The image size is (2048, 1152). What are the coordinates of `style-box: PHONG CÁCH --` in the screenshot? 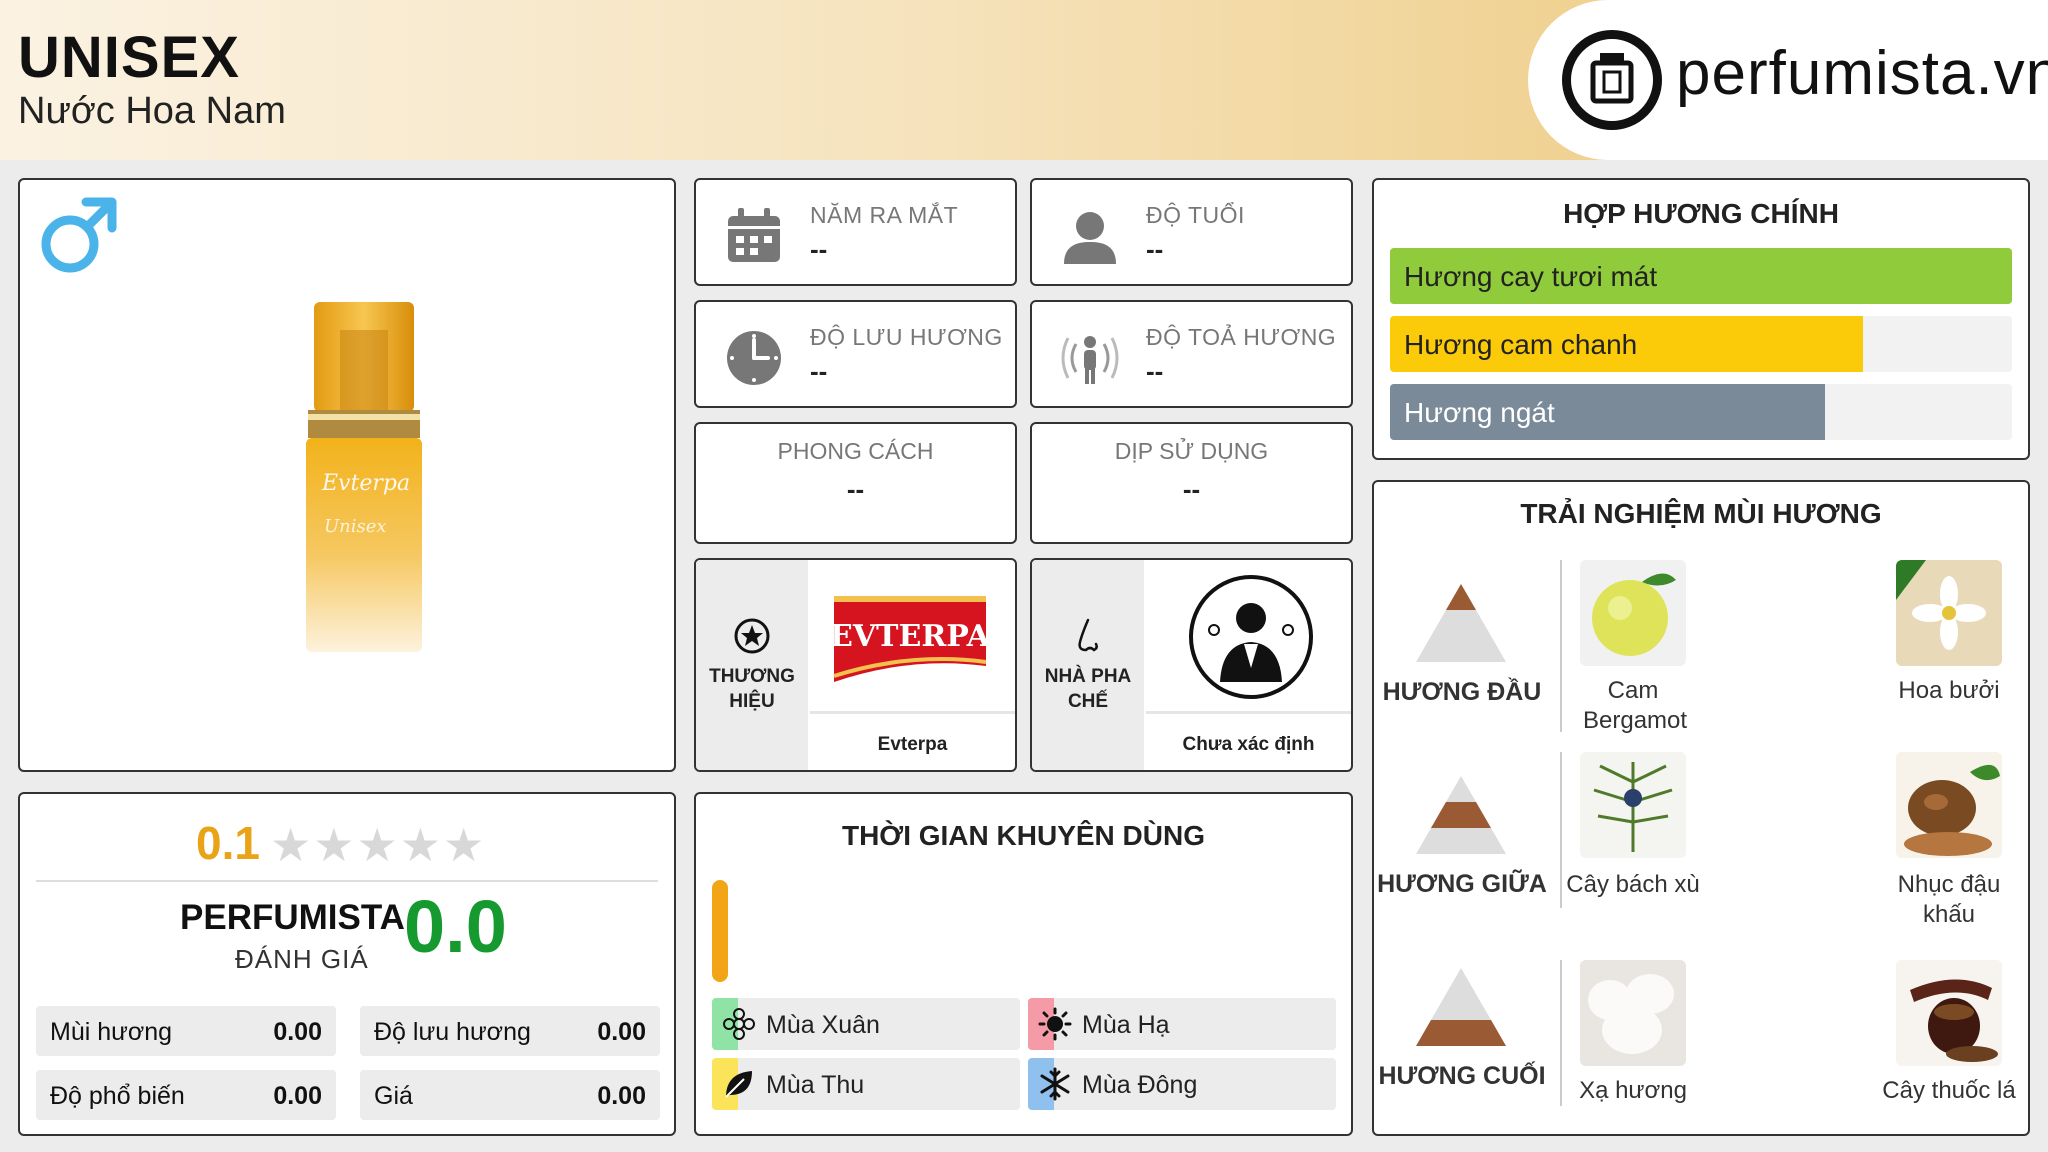 It's located at (855, 483).